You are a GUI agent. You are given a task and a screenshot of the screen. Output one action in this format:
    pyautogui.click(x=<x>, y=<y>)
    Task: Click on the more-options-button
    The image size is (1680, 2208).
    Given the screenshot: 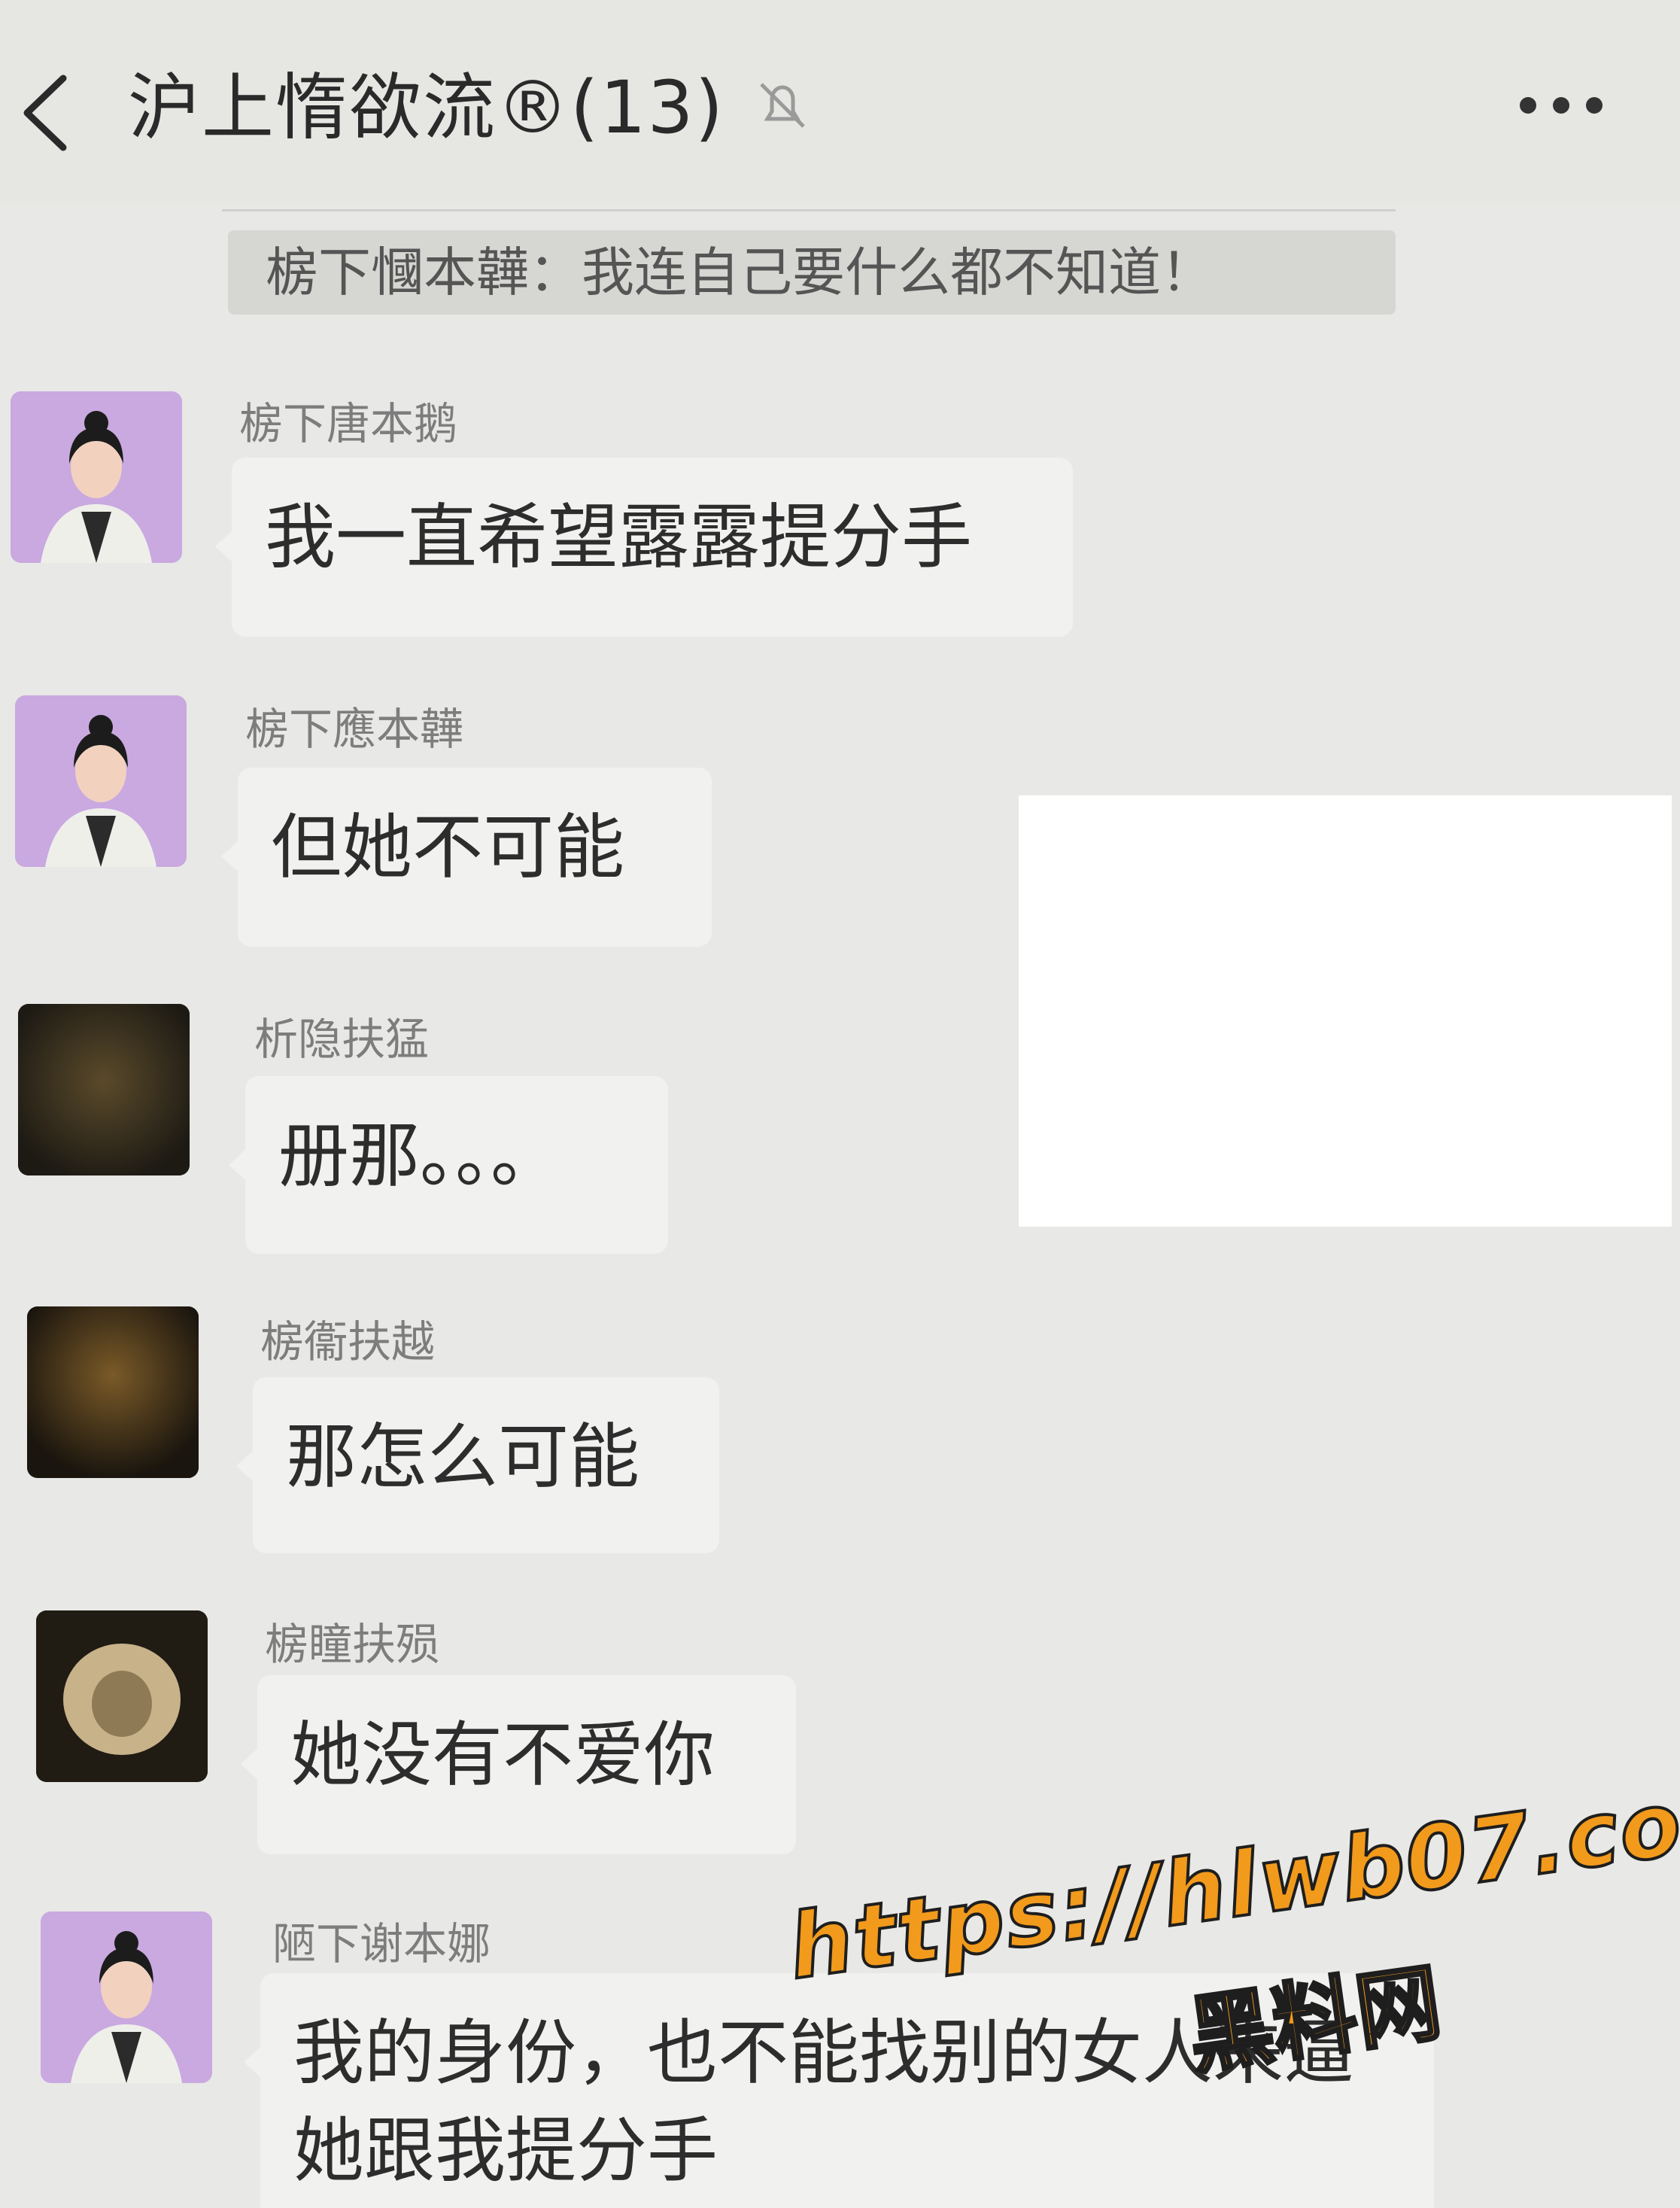 What is the action you would take?
    pyautogui.click(x=1562, y=105)
    